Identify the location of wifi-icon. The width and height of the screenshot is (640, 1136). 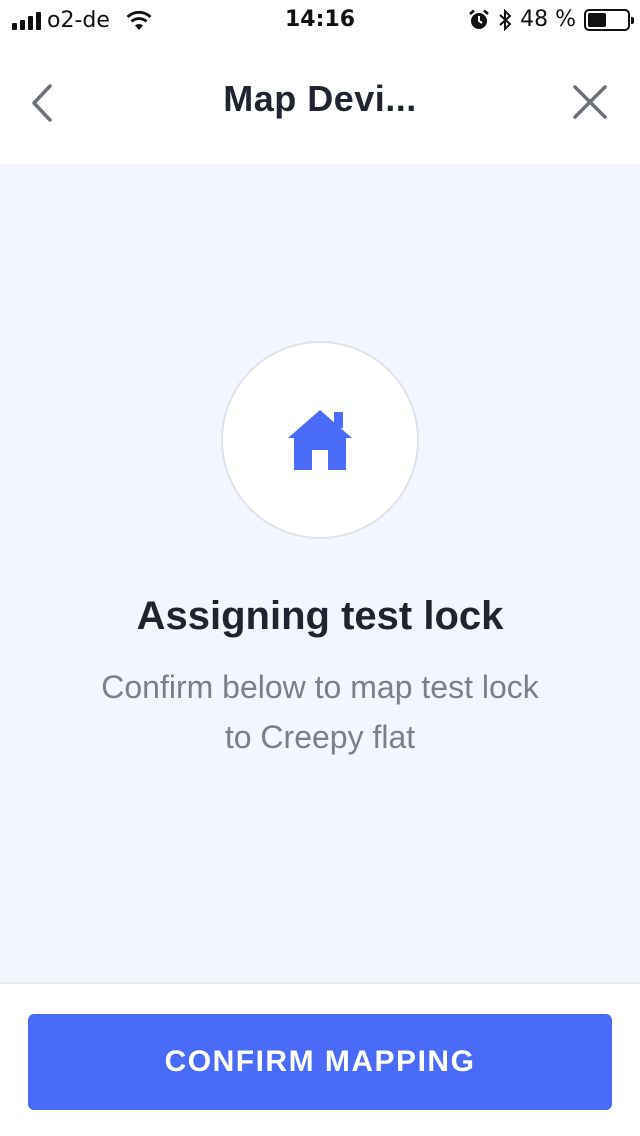
(139, 20).